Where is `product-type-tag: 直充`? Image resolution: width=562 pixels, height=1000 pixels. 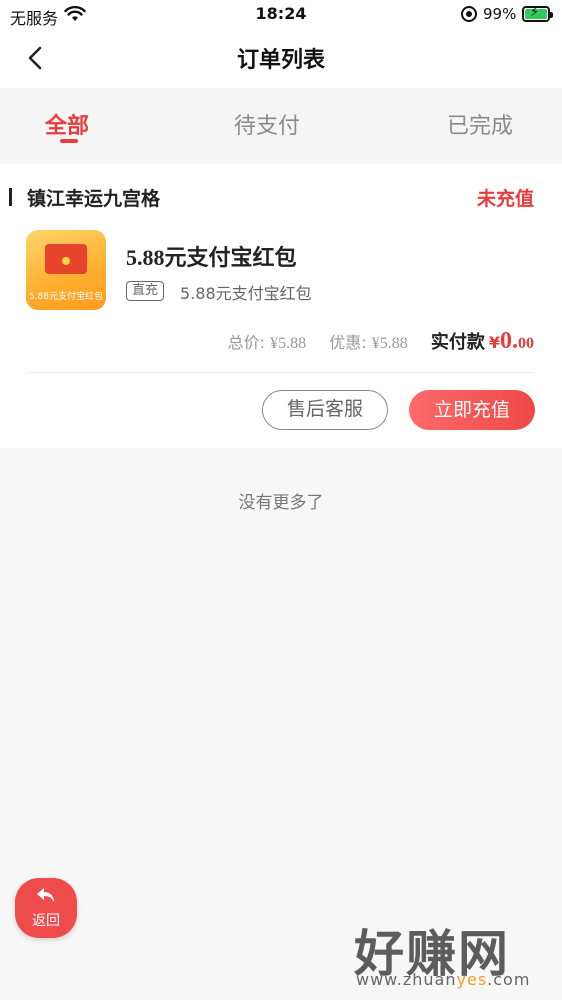 product-type-tag: 直充 is located at coordinates (145, 291).